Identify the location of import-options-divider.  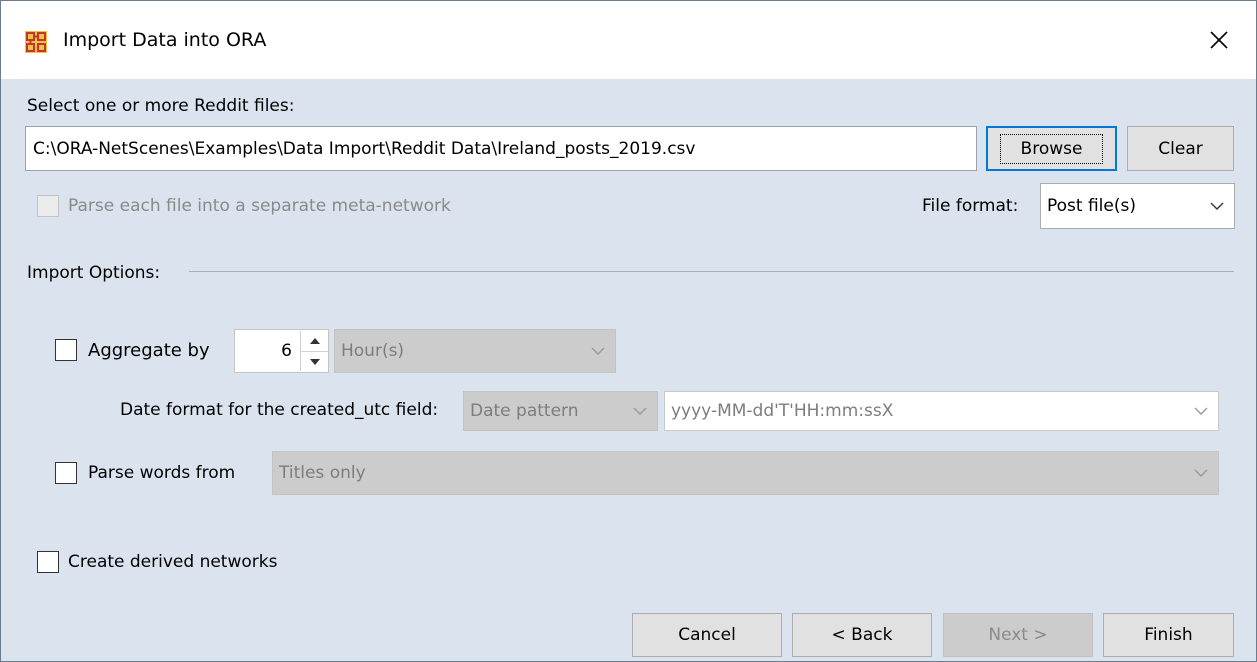
(711, 271).